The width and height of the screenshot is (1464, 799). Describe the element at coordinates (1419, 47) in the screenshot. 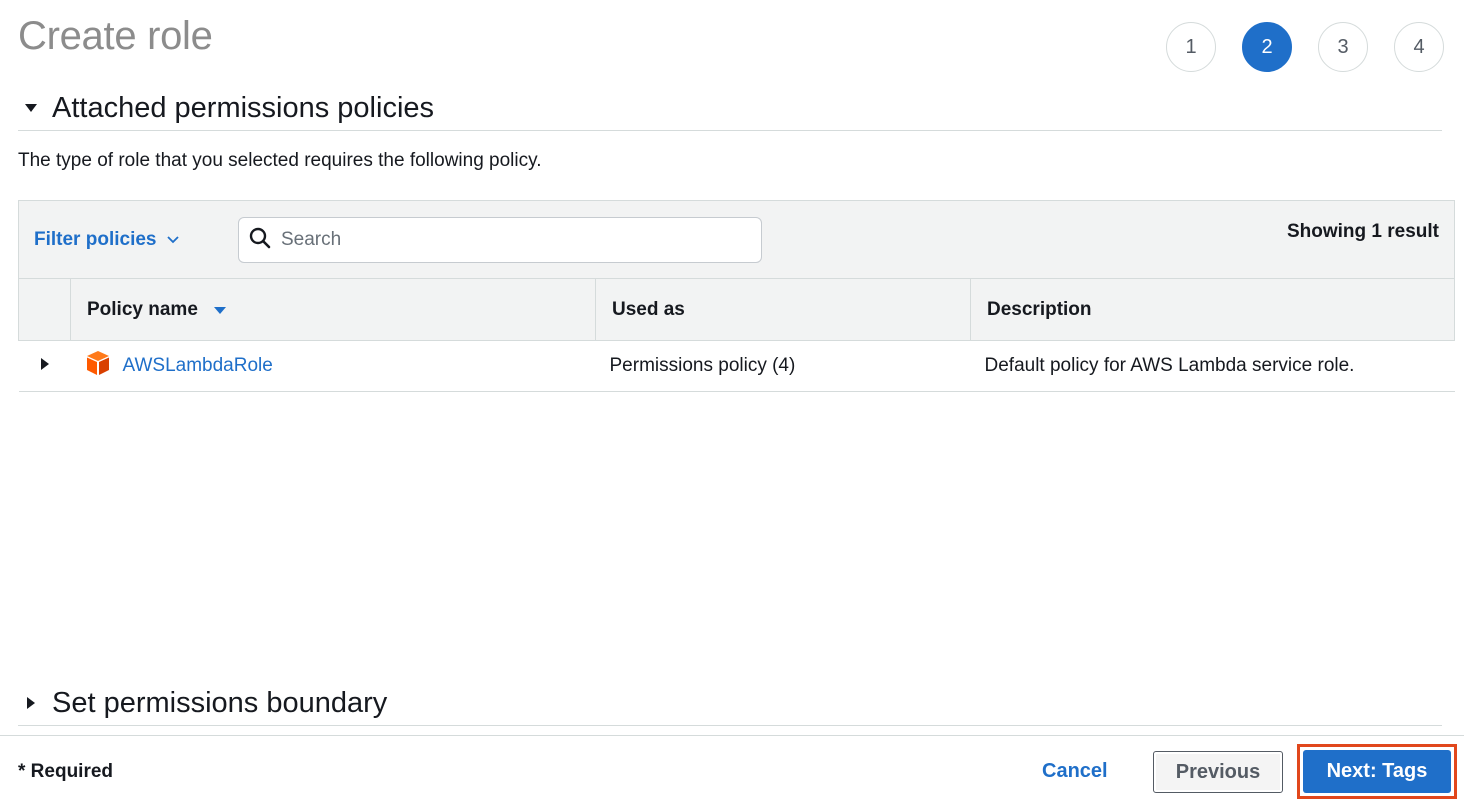

I see `step-4: 4` at that location.